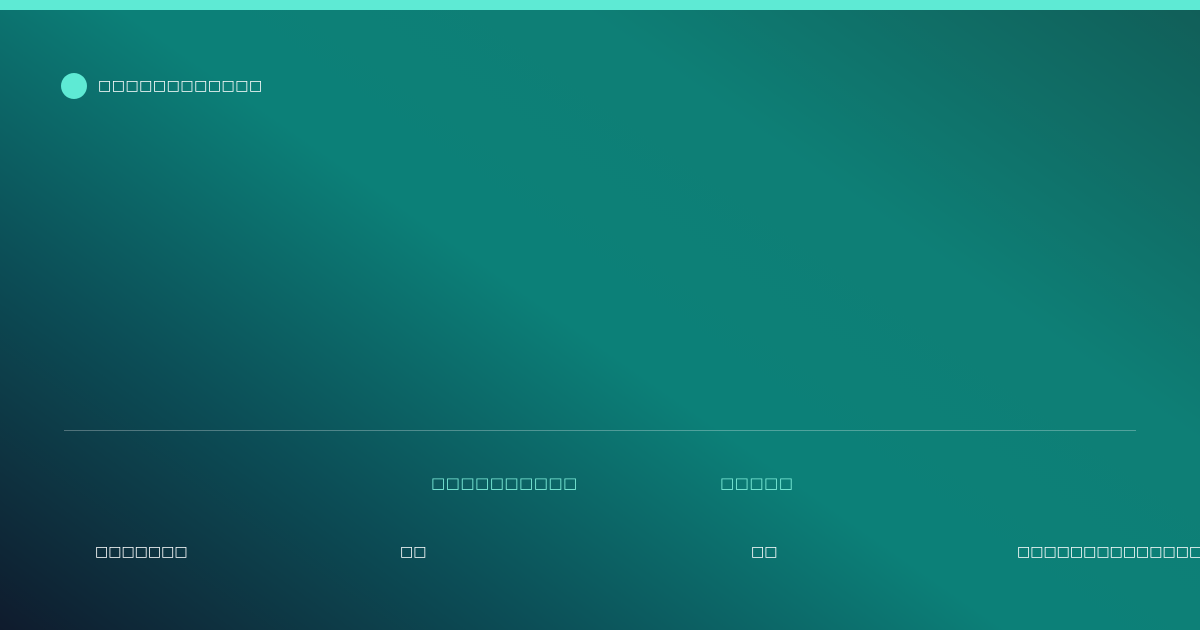 This screenshot has width=1200, height=630. What do you see at coordinates (764, 552) in the screenshot?
I see `footer-item-3: □□` at bounding box center [764, 552].